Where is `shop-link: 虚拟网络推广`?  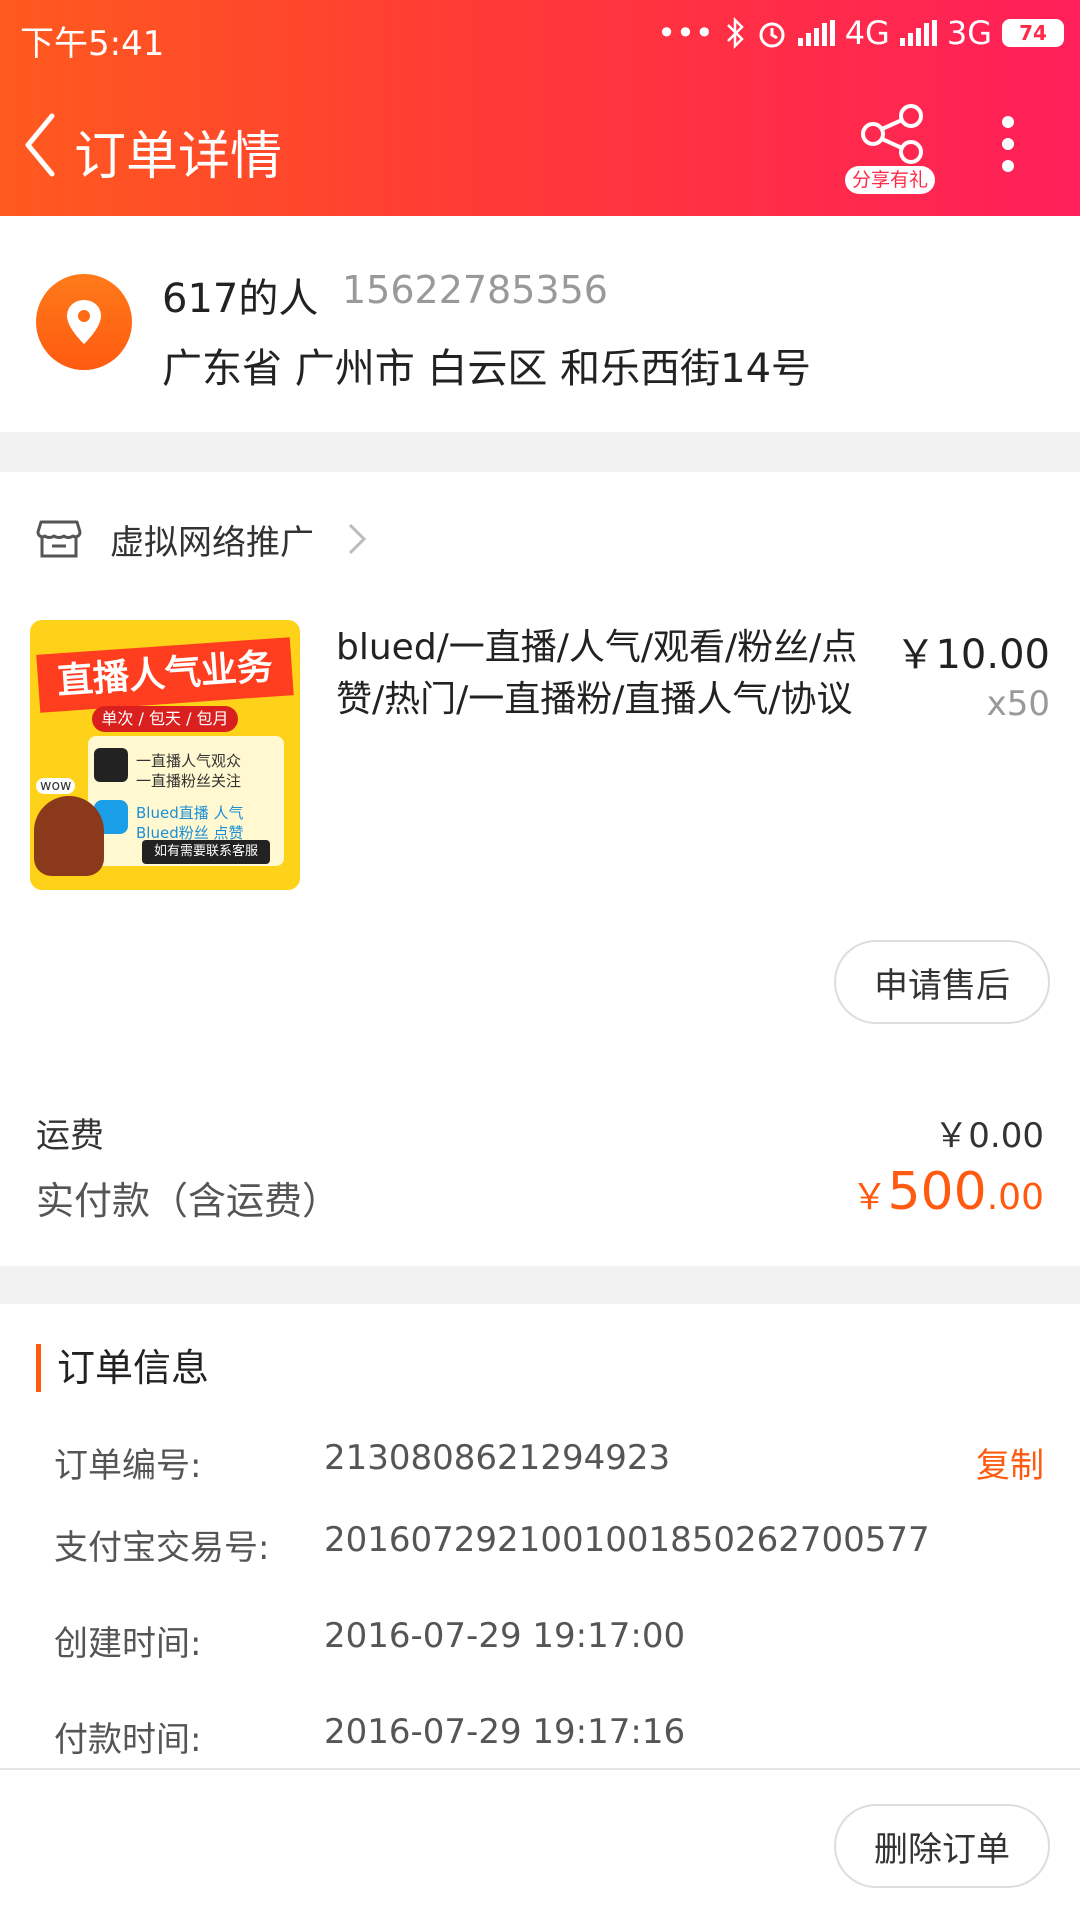
shop-link: 虚拟网络推广 is located at coordinates (202, 539).